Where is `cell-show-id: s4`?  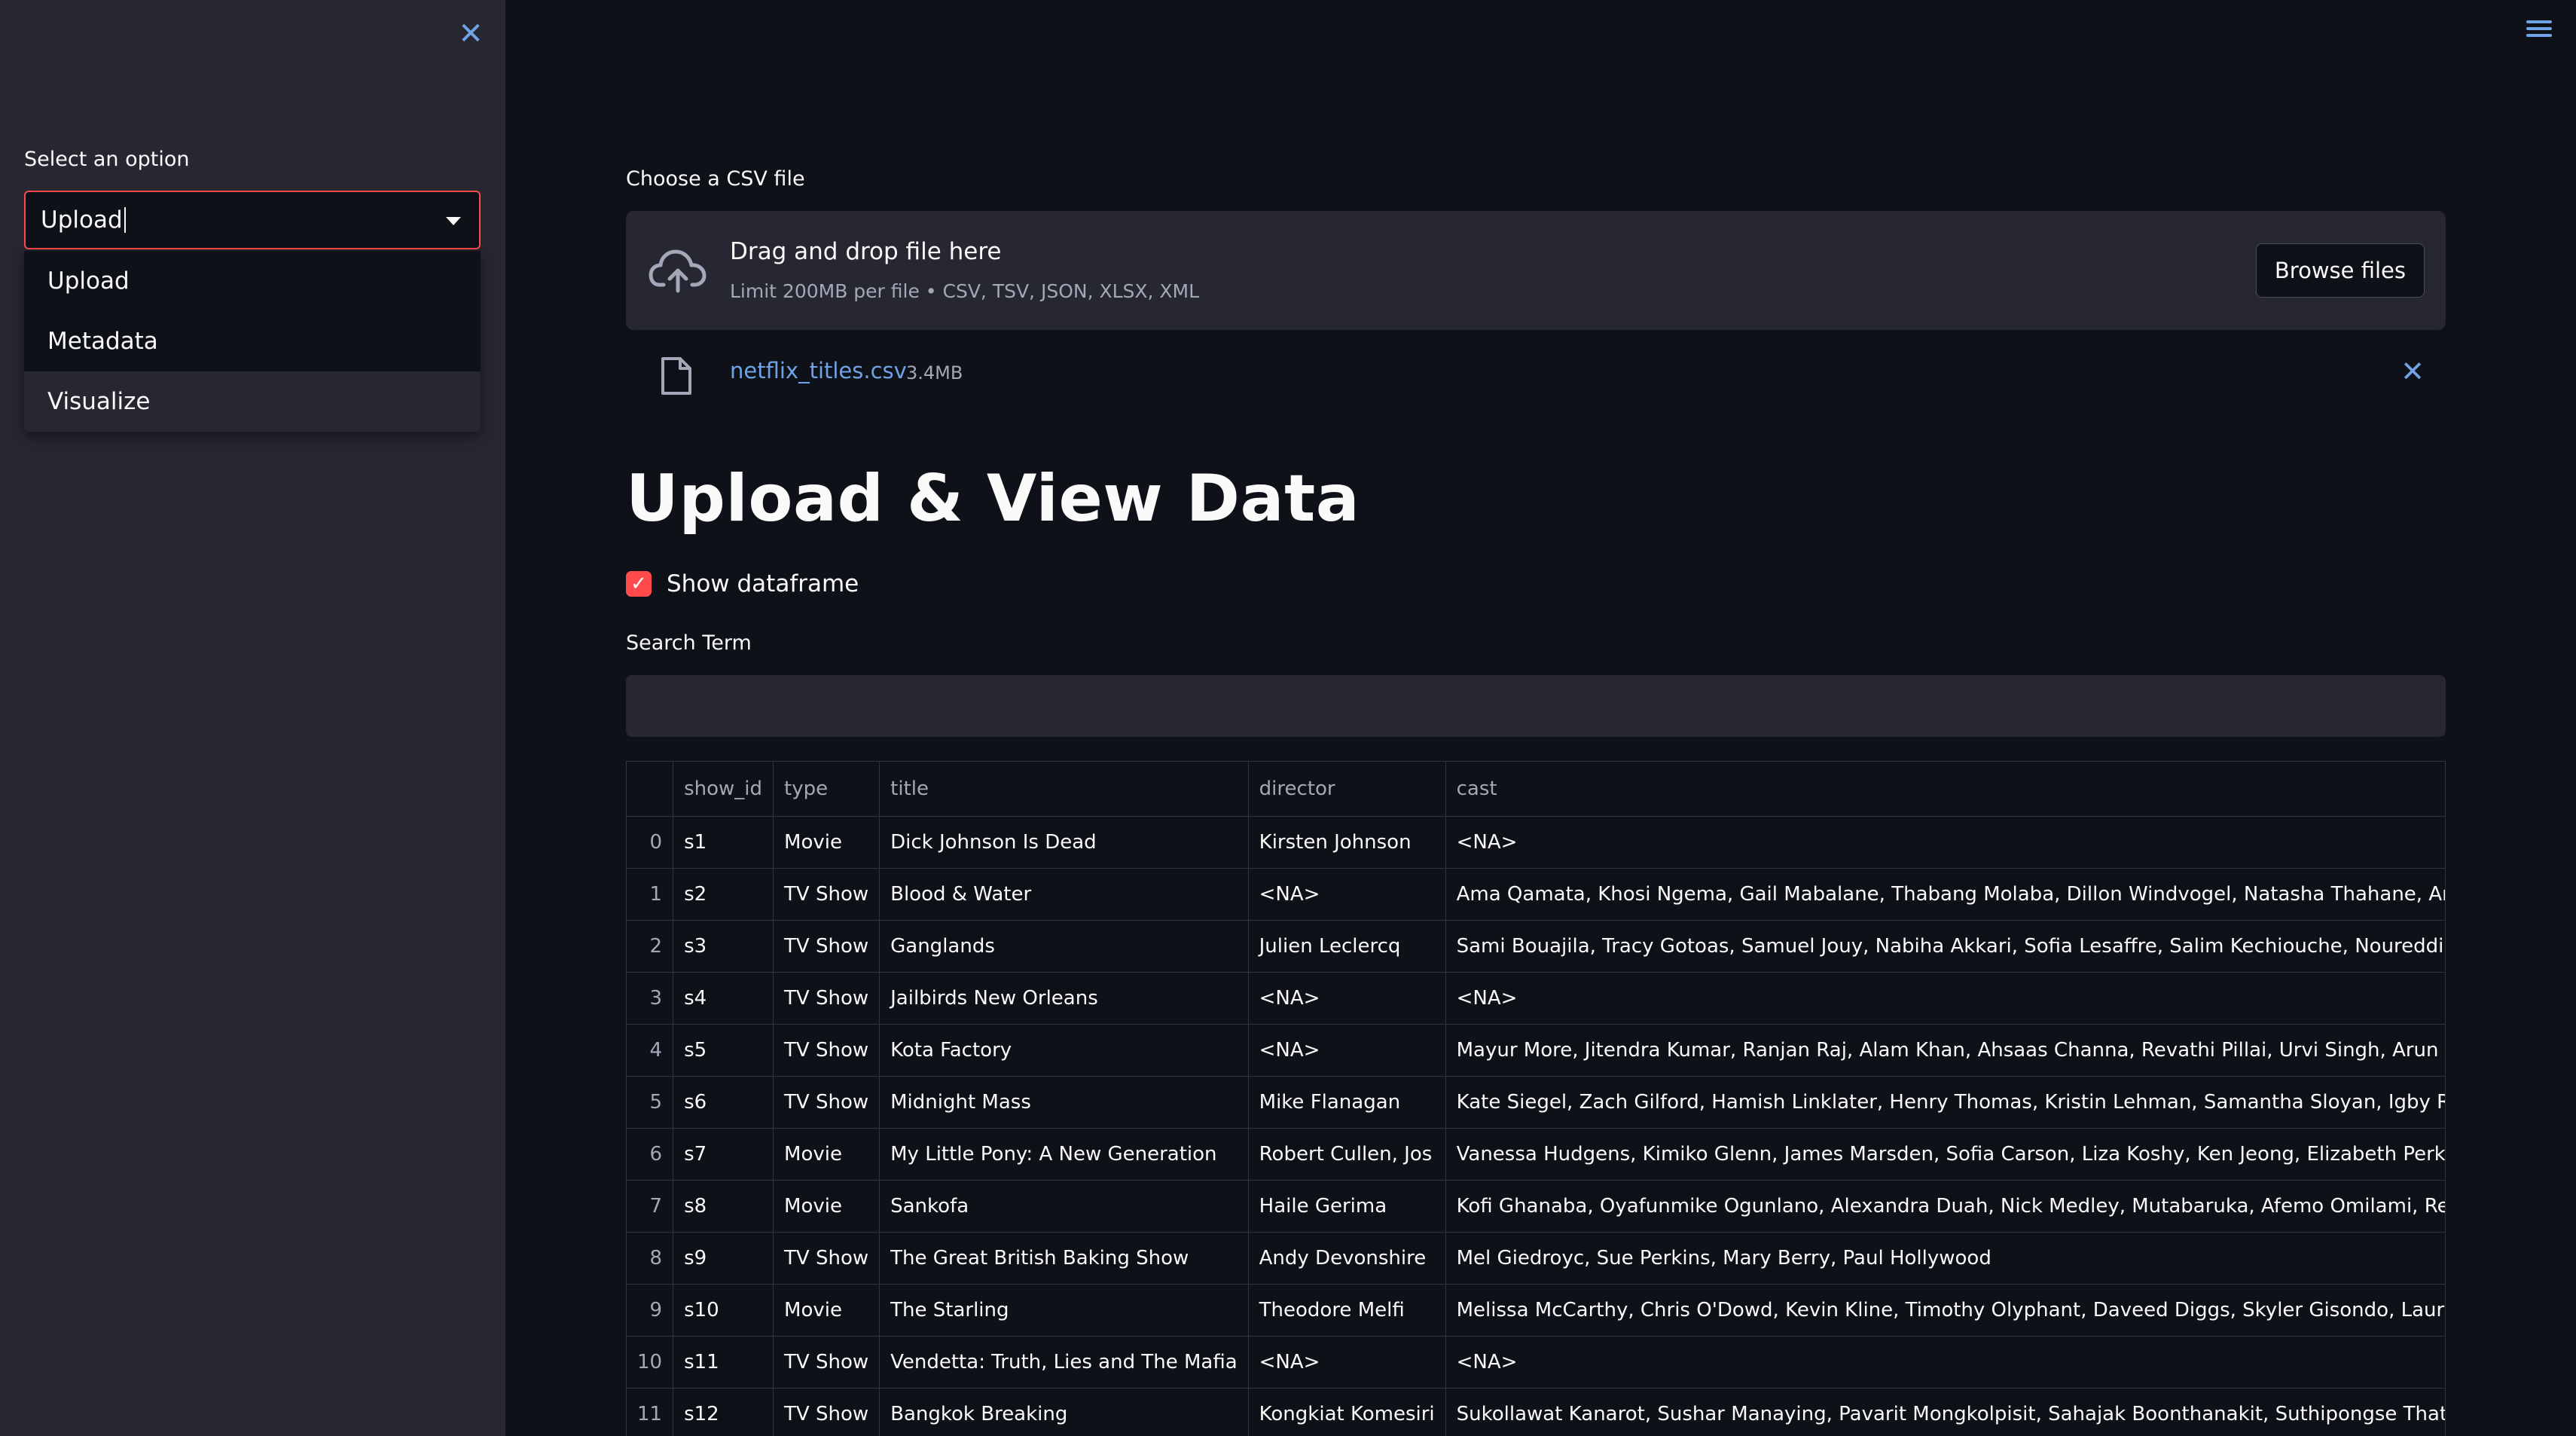
cell-show-id: s4 is located at coordinates (724, 998).